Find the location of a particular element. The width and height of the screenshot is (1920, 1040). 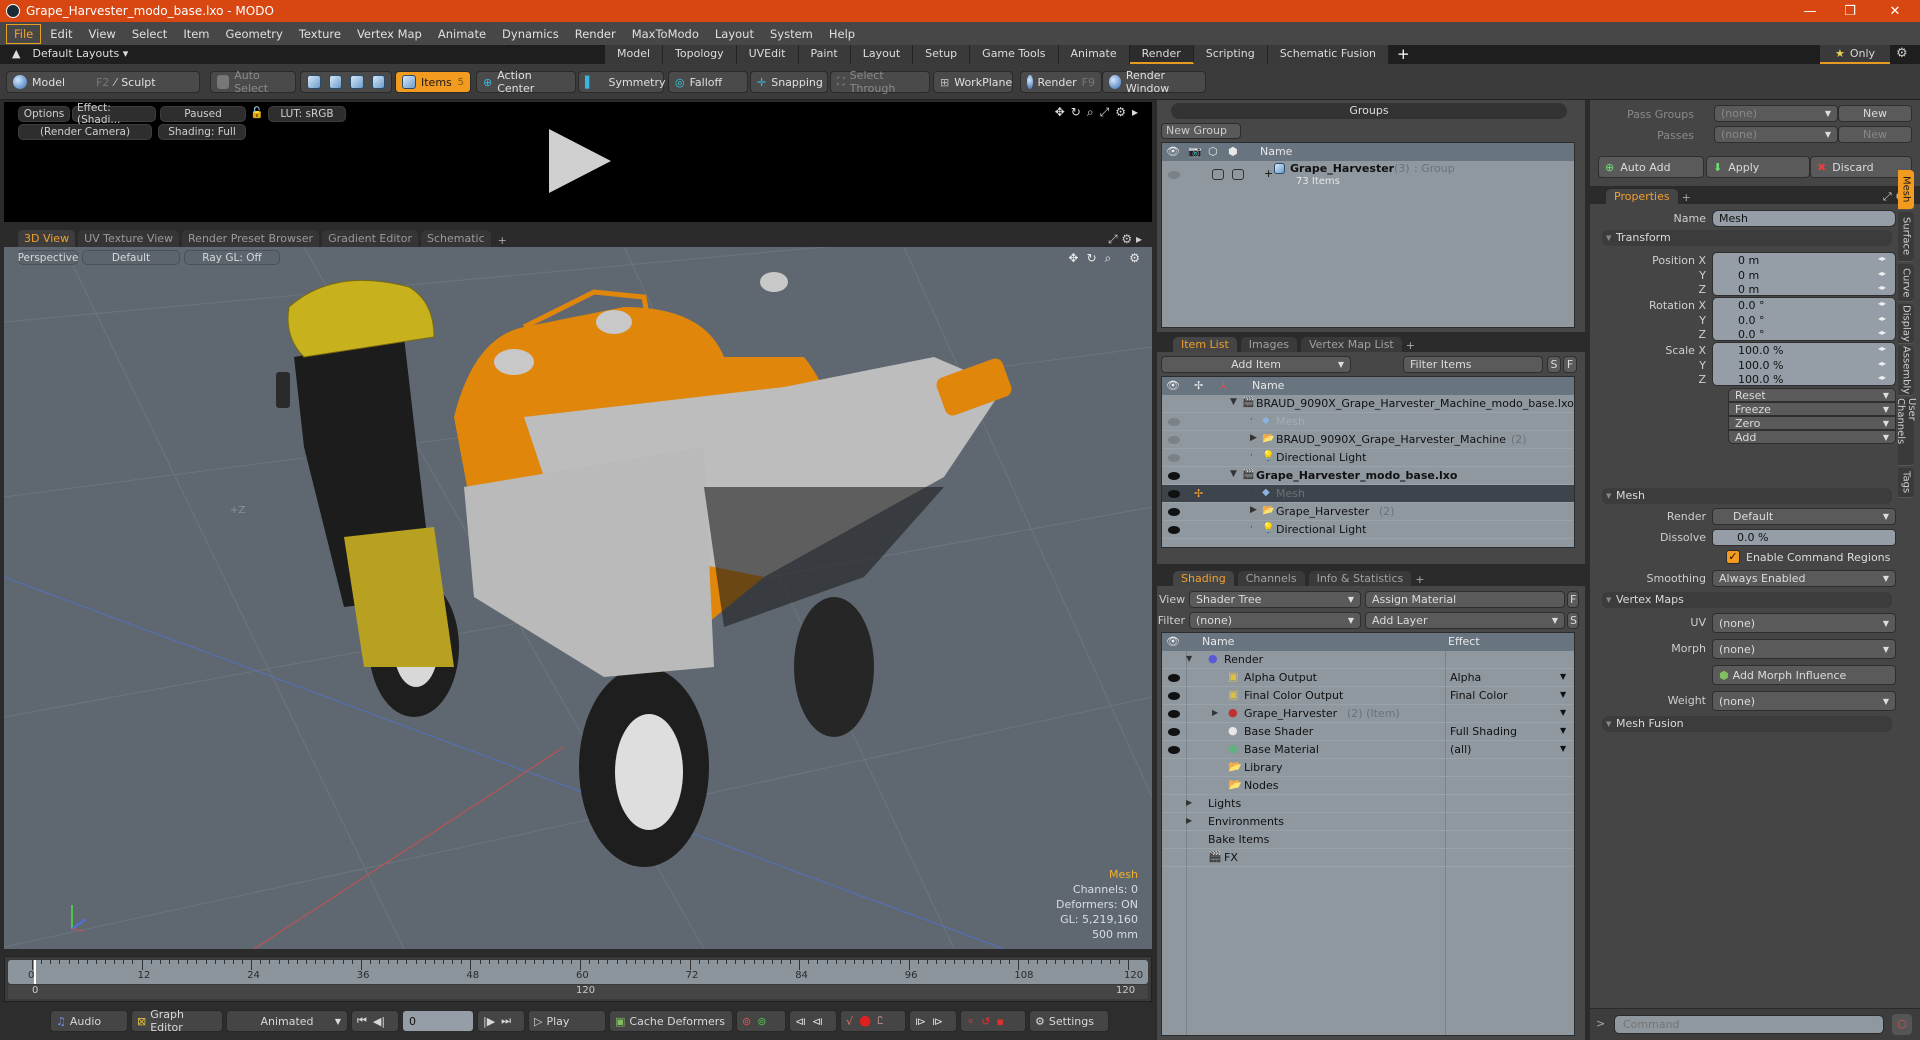

pan-icon: ✥ is located at coordinates (1073, 258).